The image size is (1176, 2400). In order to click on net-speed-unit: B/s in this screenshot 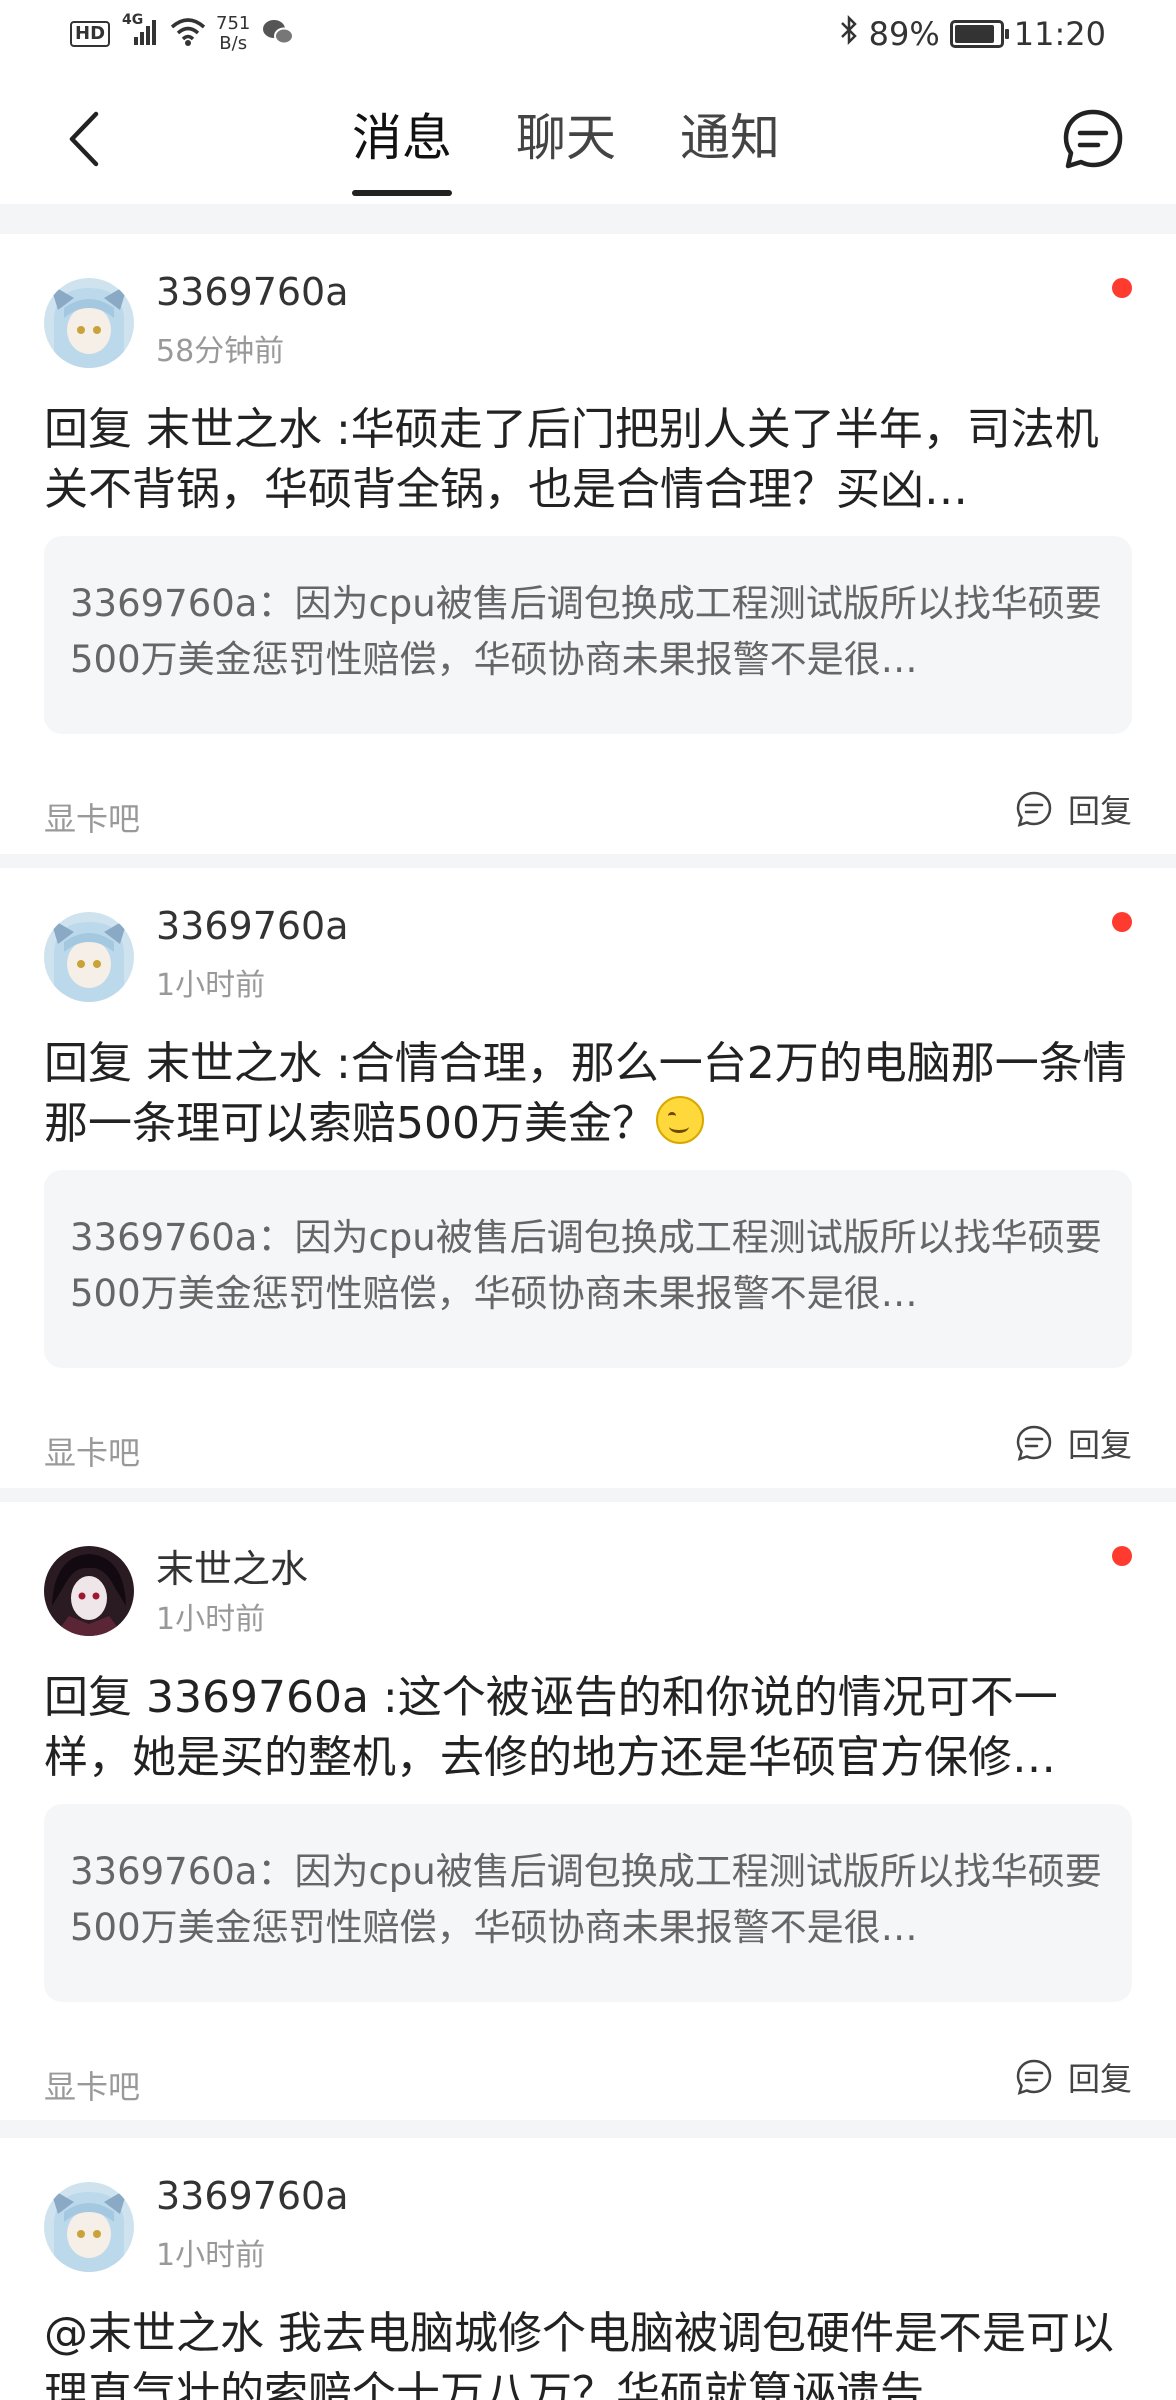, I will do `click(233, 43)`.